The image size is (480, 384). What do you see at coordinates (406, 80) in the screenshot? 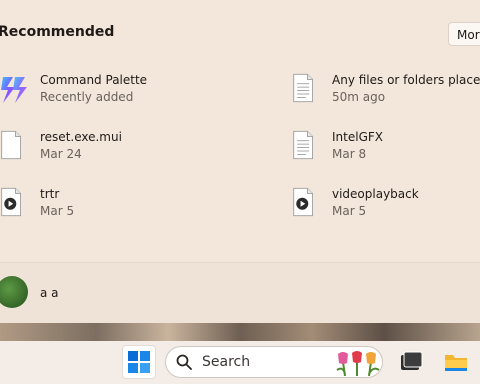
I see `recommended-item-name: Any files or folders placed in` at bounding box center [406, 80].